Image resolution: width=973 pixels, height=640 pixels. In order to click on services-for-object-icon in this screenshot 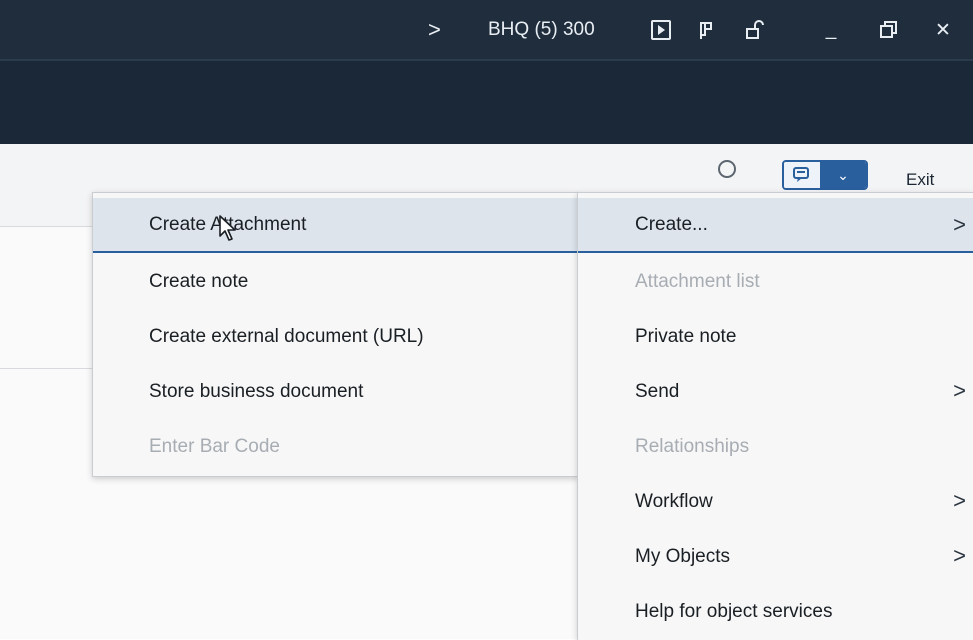, I will do `click(802, 175)`.